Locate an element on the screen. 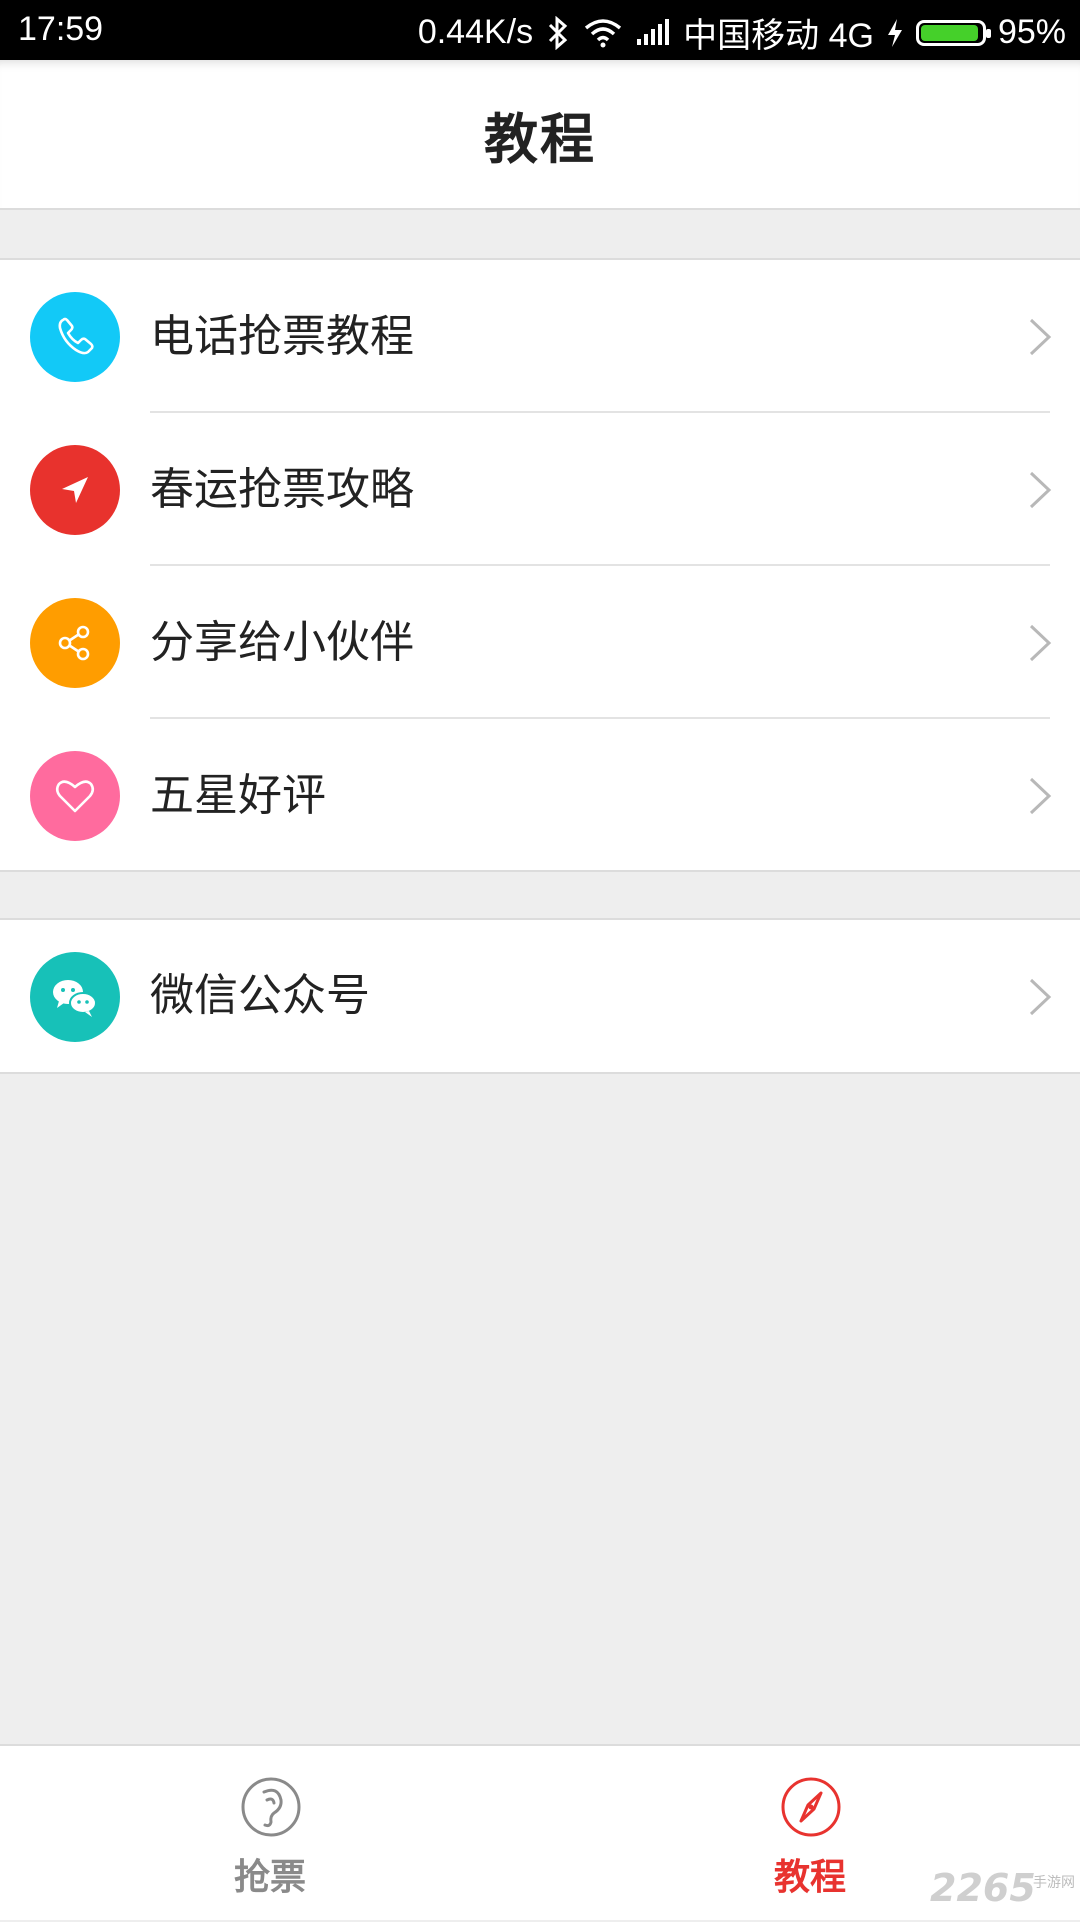  bottom-tab-bar: 抢票 教程 is located at coordinates (540, 1832).